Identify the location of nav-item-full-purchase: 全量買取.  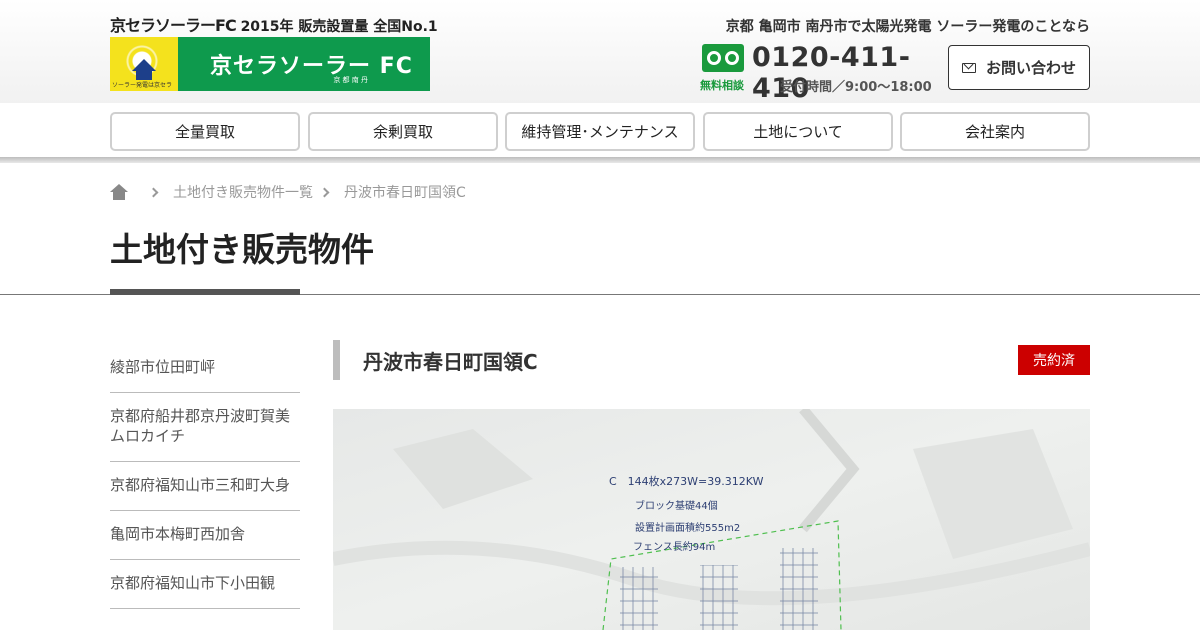
(205, 131).